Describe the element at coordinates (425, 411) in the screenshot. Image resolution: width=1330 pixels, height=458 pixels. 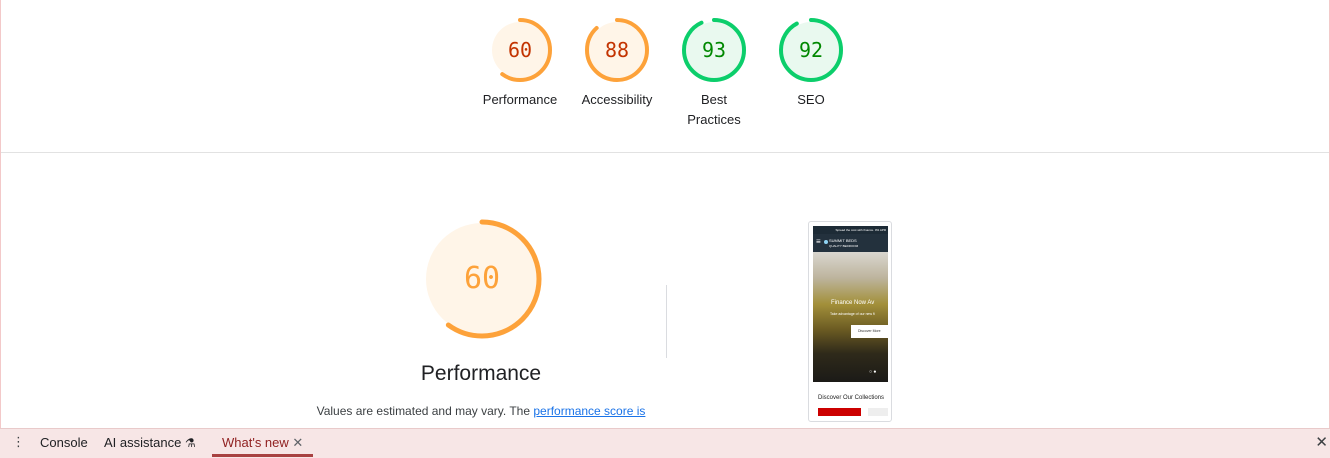
I see `performance-description-text: Values are estimated and may vary. The` at that location.